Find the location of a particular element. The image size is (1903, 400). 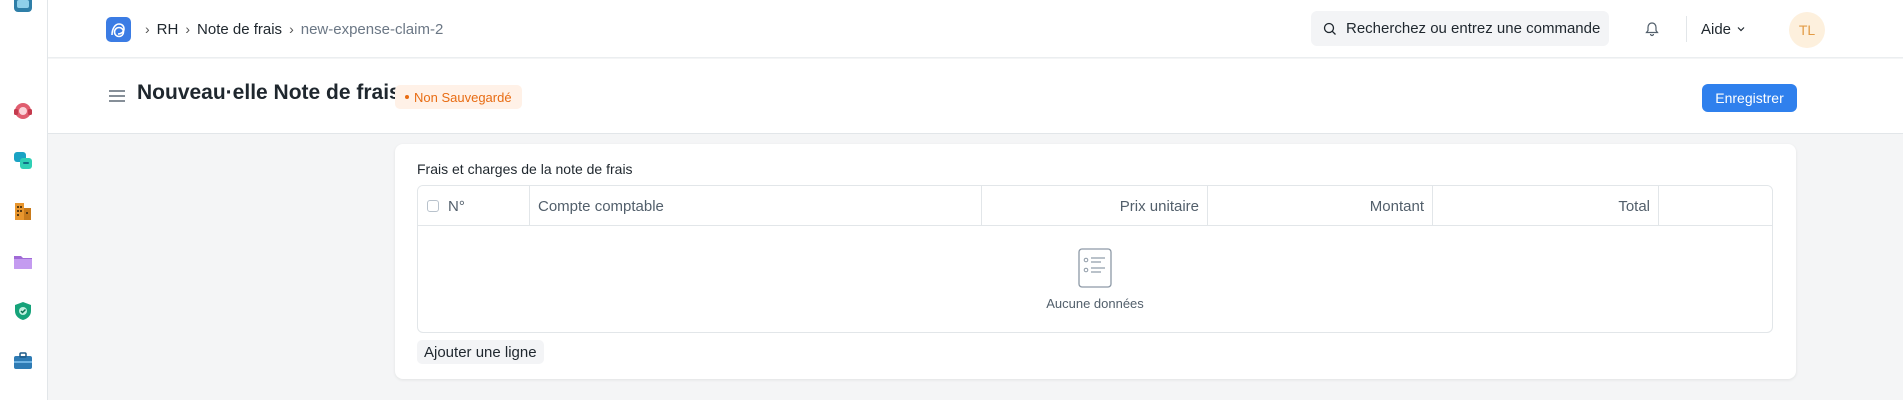

save-button: Enregistrer is located at coordinates (1749, 98).